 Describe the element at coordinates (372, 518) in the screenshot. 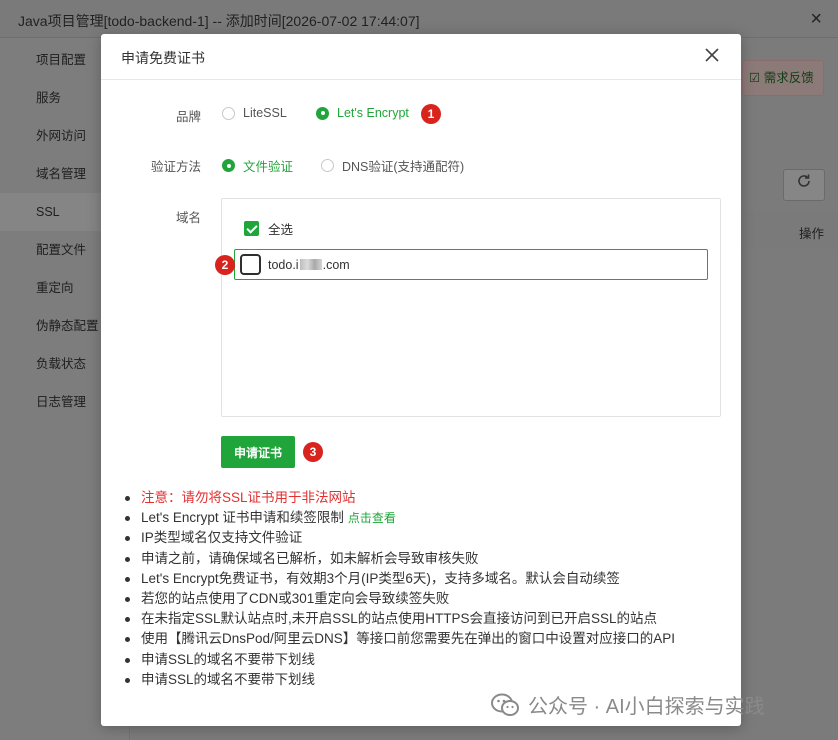

I see `view-limit-link: 点击查看` at that location.